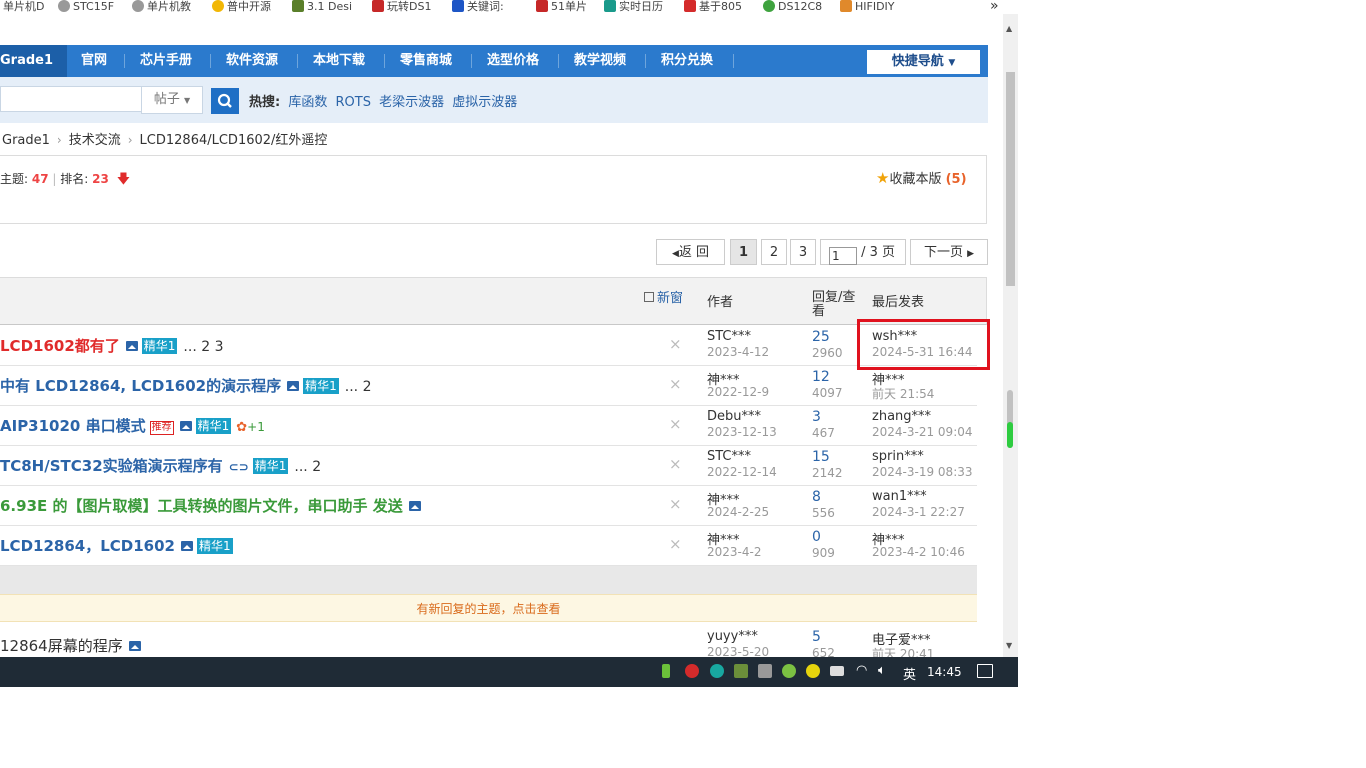  What do you see at coordinates (1010, 335) in the screenshot?
I see `vertical-scrollbar: ▲ ▼` at bounding box center [1010, 335].